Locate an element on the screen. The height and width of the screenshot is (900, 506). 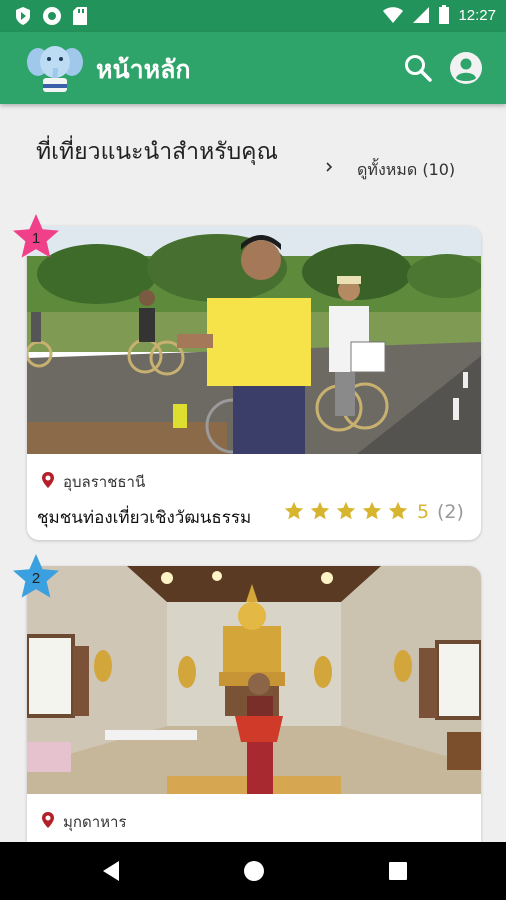
place-name: ชุมชนท่องเที่ยวเชิงวัฒนธรรม is located at coordinates (144, 518).